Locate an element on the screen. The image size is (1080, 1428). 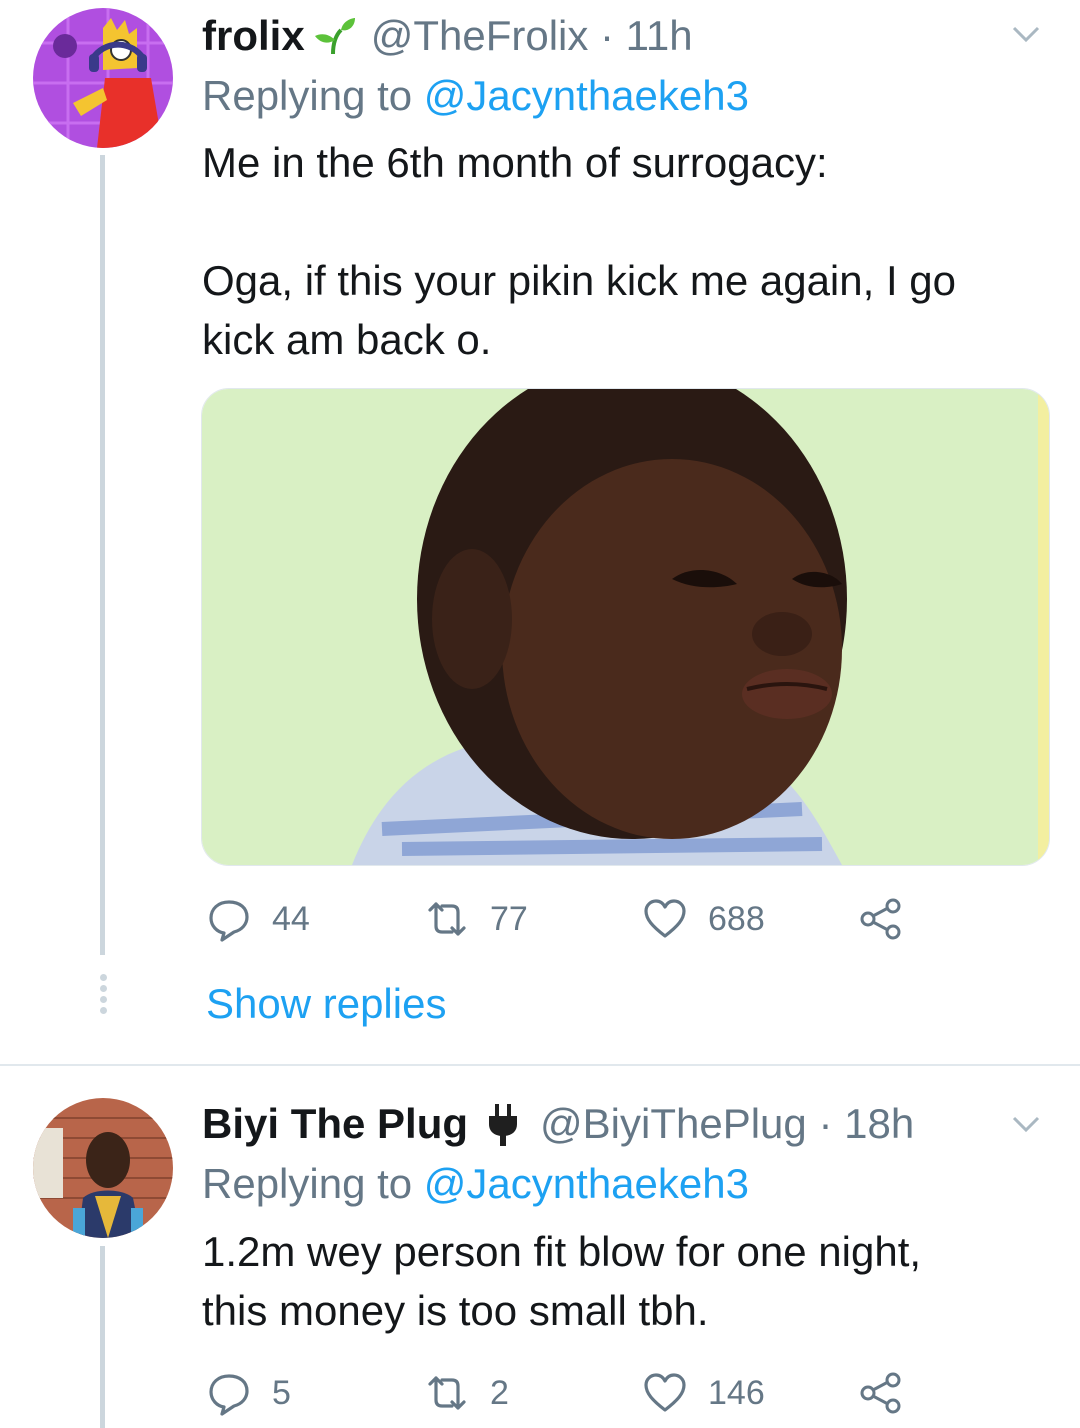
like-button: 146 is located at coordinates (703, 1393).